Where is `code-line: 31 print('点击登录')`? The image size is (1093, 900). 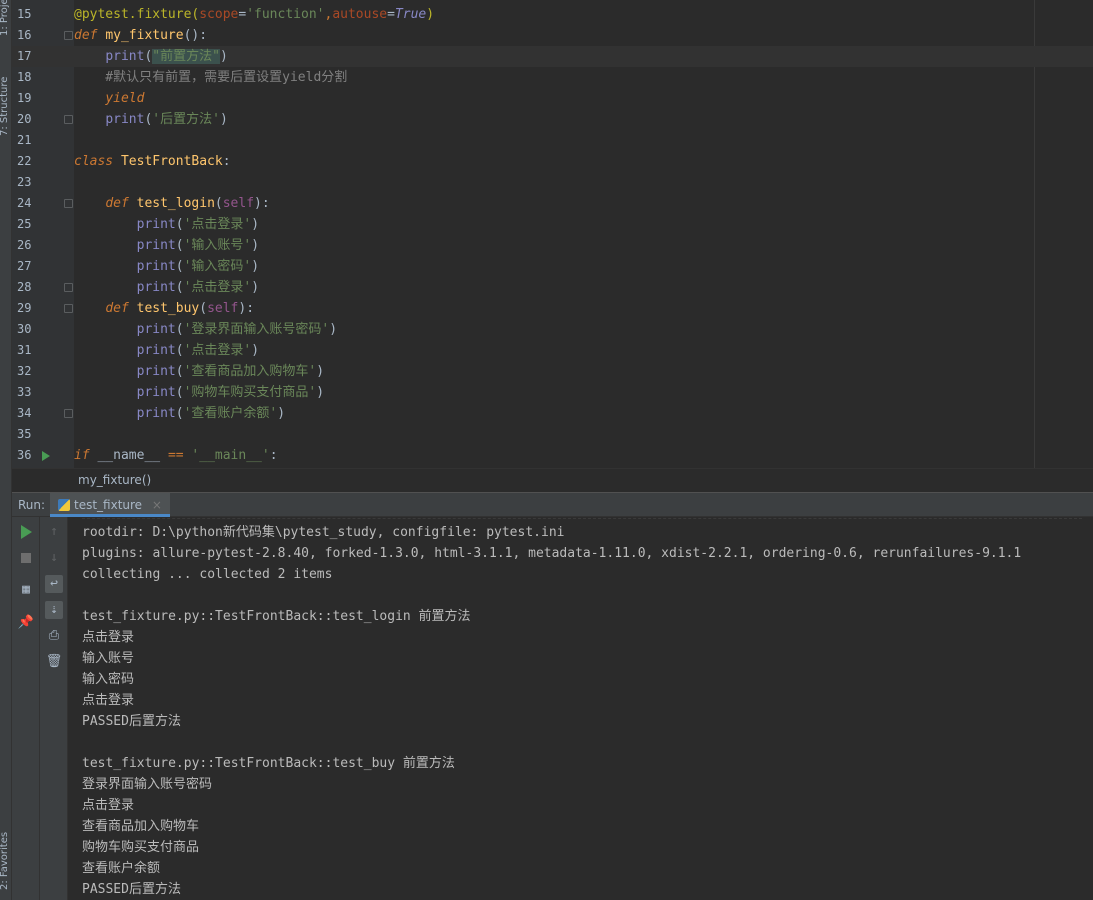
code-line: 31 print('点击登录') is located at coordinates (552, 350).